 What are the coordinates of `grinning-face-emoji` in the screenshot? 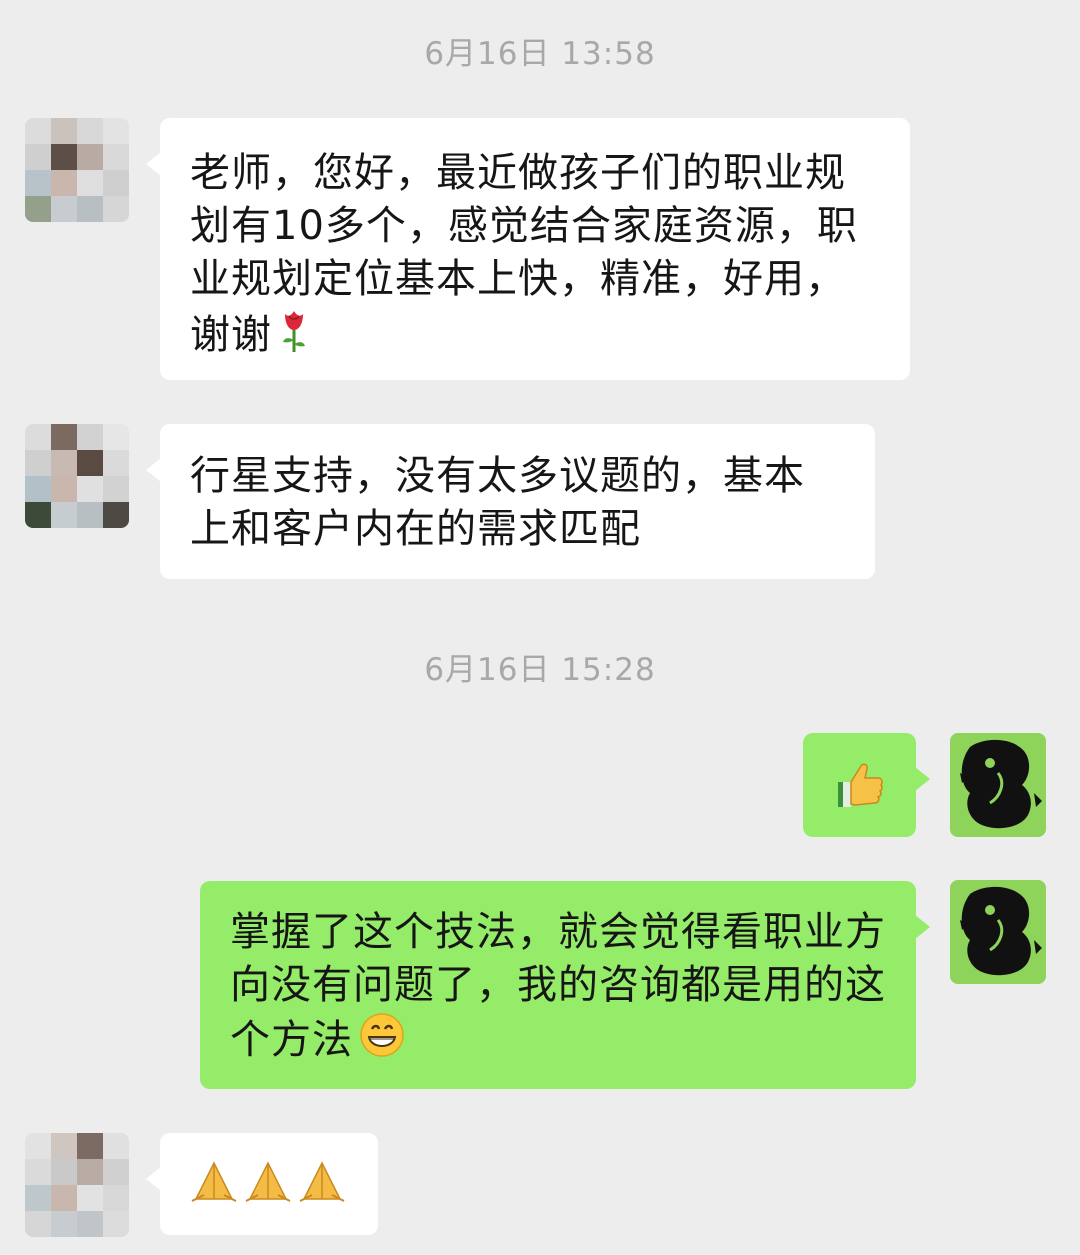 It's located at (382, 1042).